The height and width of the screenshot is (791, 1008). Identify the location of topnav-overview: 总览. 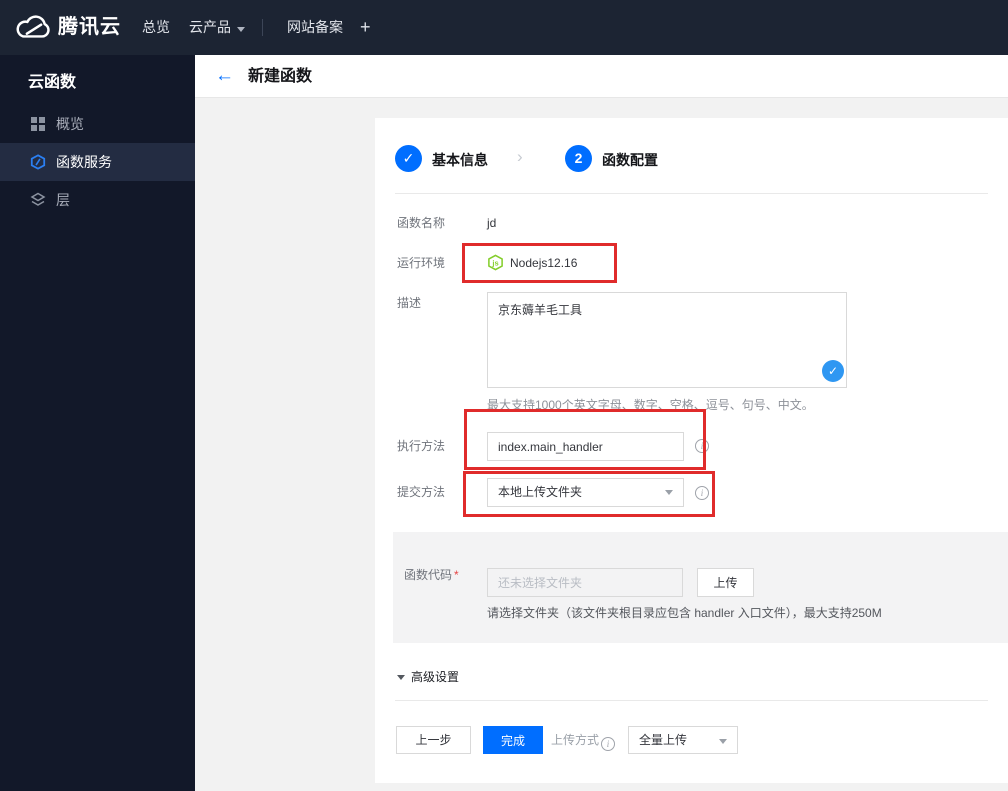
(156, 27).